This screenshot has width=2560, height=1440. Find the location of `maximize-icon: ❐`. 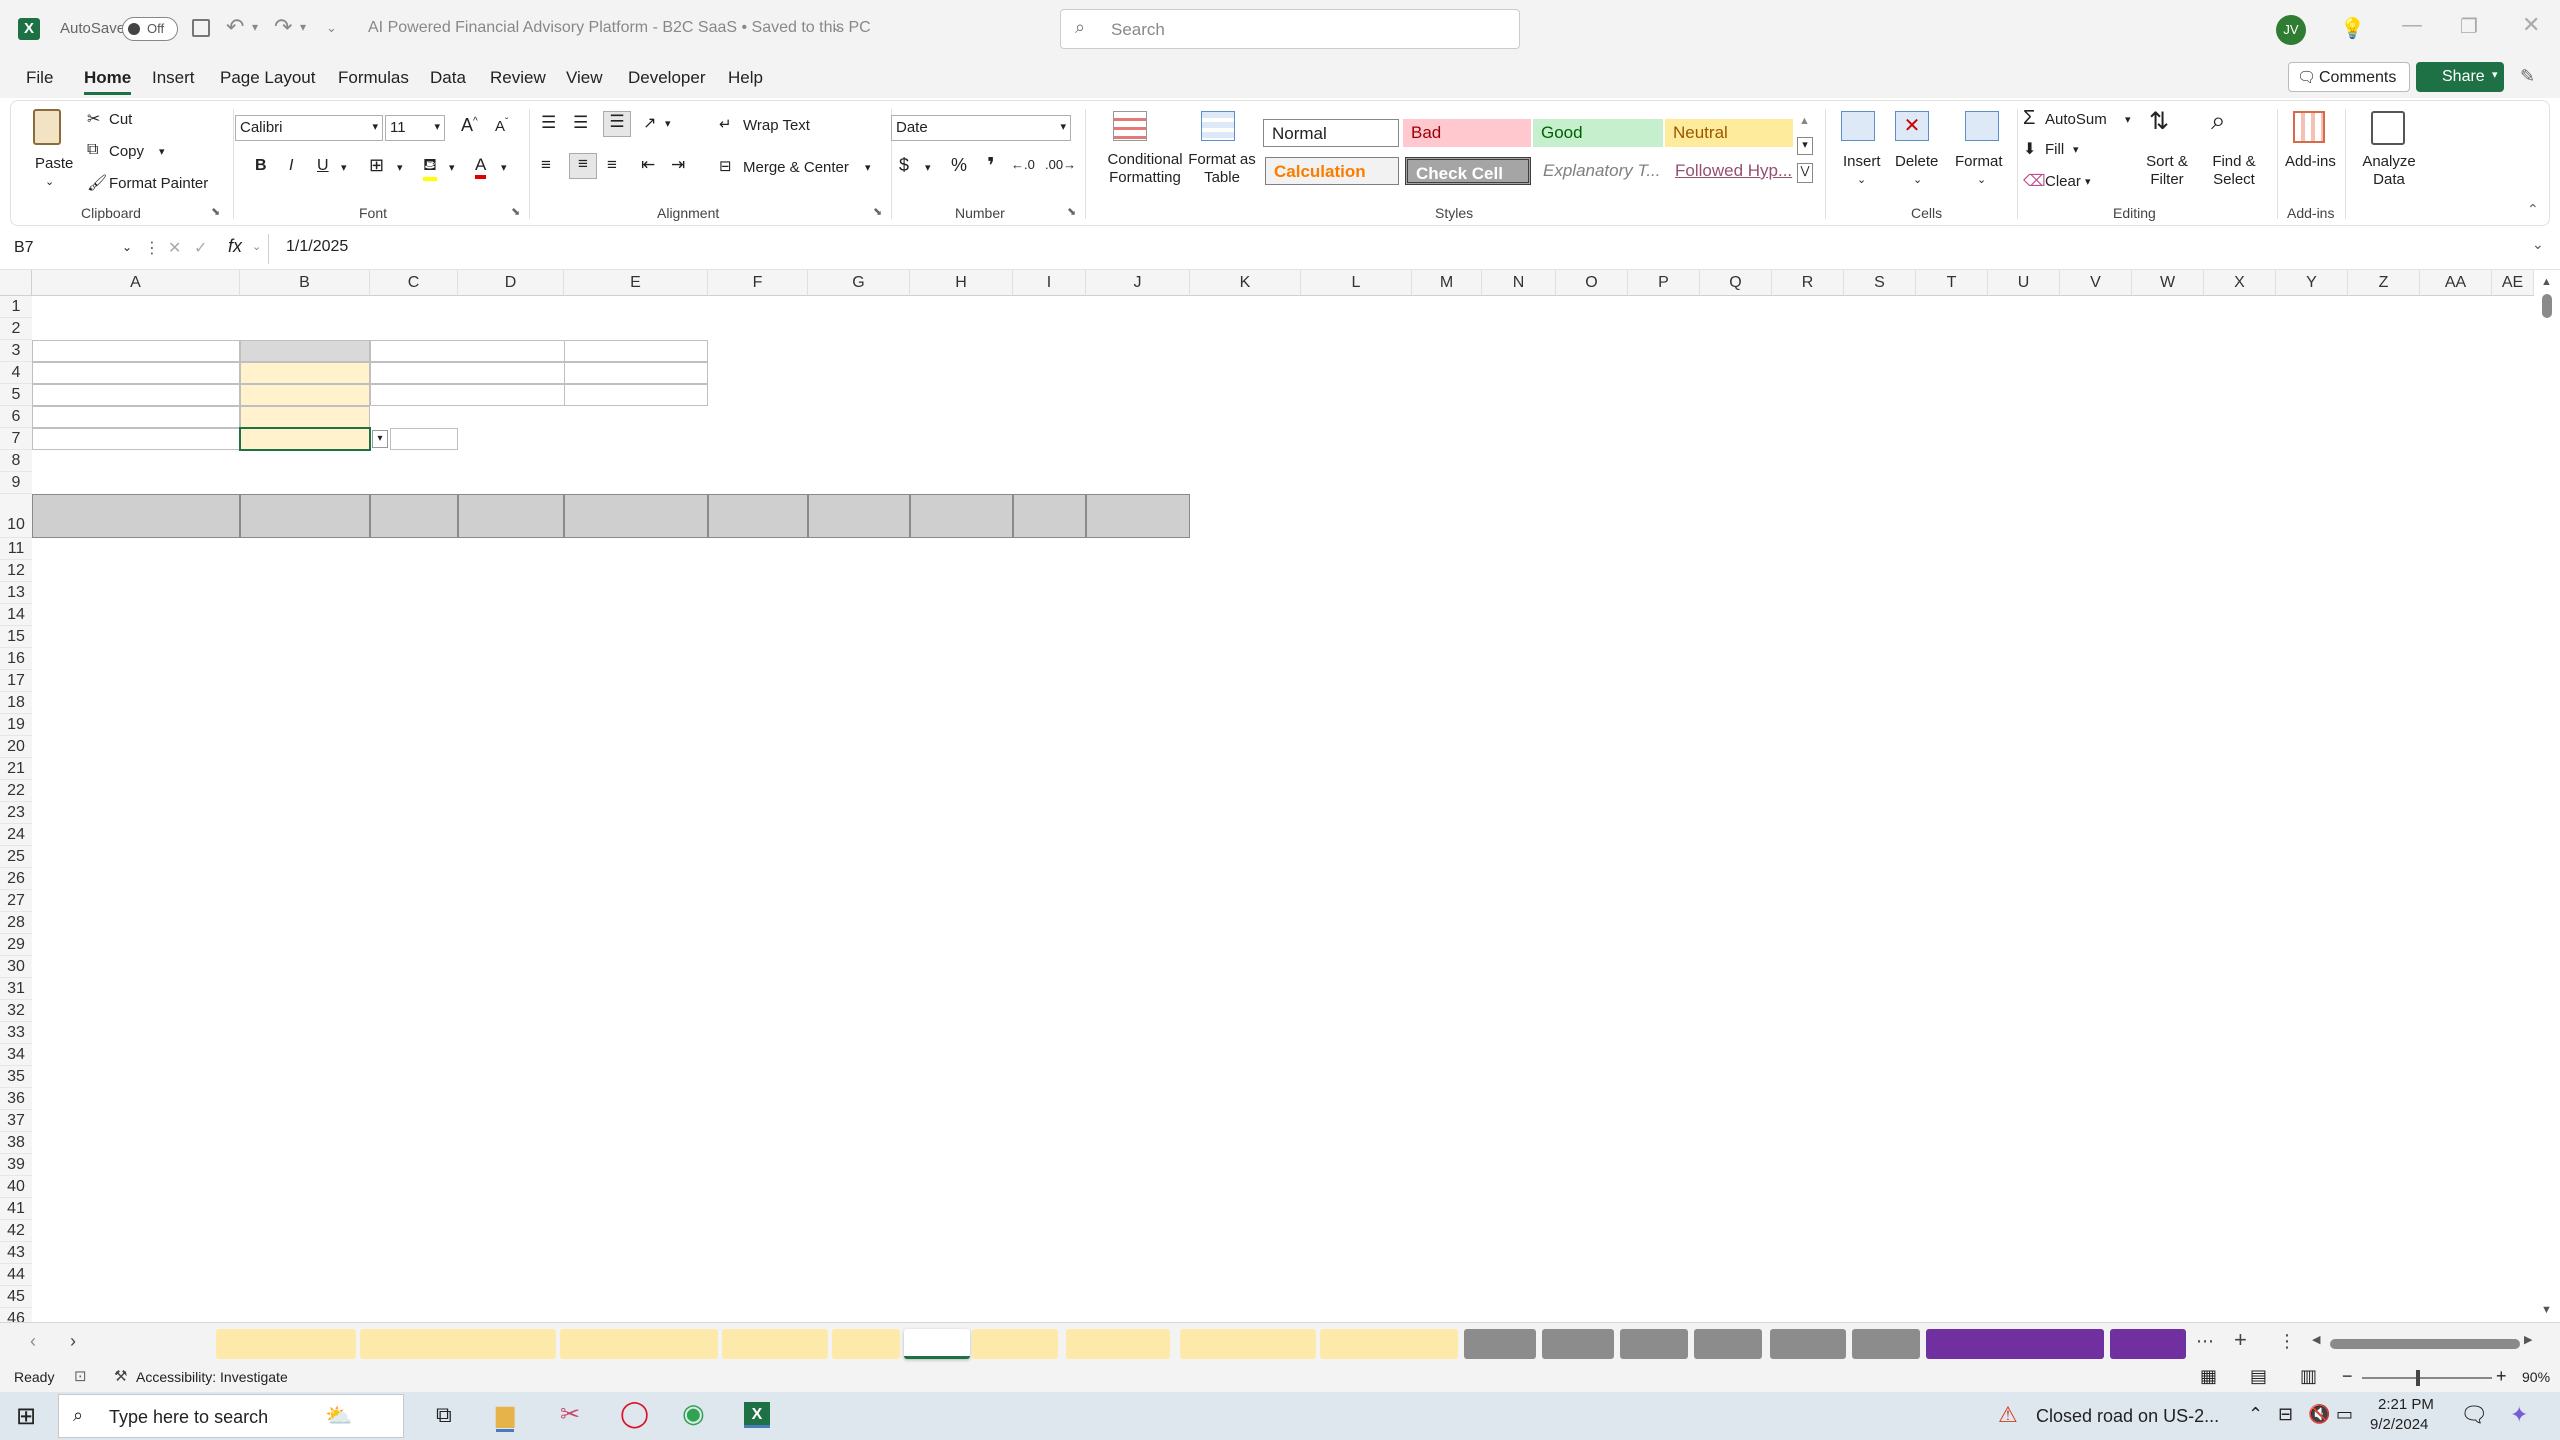

maximize-icon: ❐ is located at coordinates (2469, 26).